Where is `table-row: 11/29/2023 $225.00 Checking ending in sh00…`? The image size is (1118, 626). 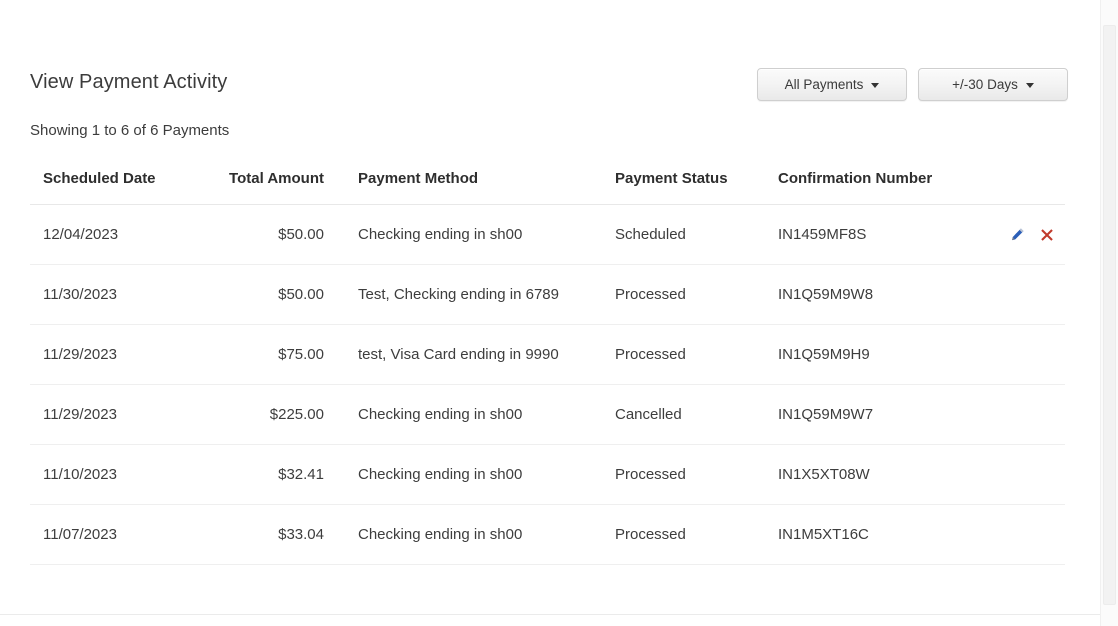
table-row: 11/29/2023 $225.00 Checking ending in sh00… is located at coordinates (547, 414).